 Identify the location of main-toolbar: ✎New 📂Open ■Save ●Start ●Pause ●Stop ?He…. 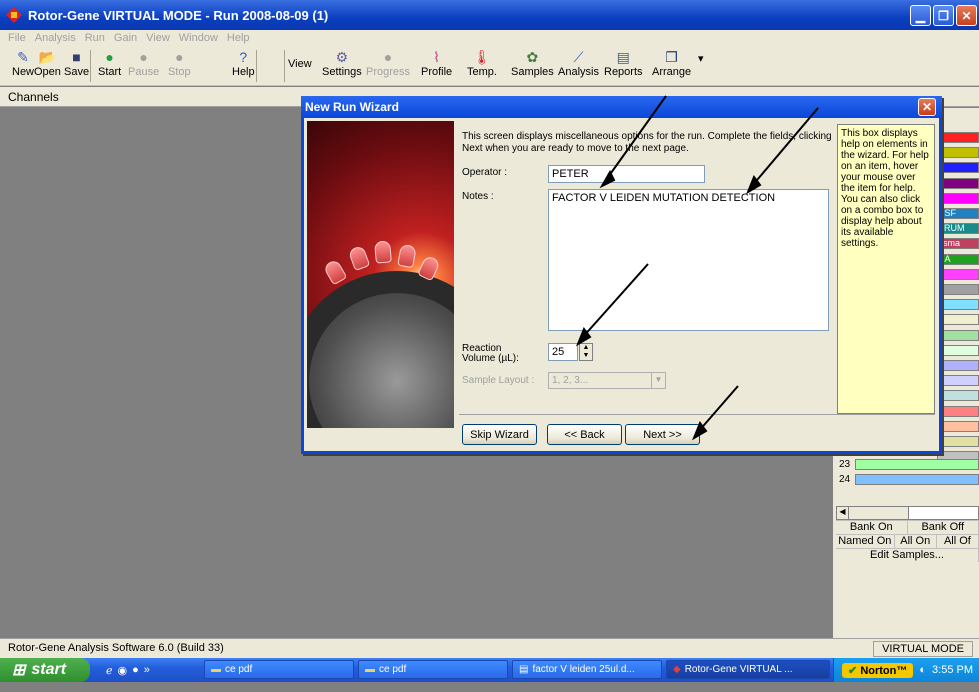
(489, 66).